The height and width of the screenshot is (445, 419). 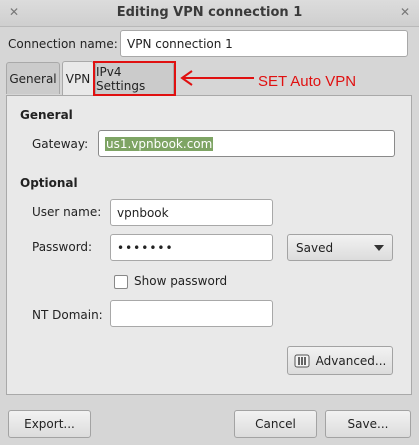 What do you see at coordinates (121, 282) in the screenshot?
I see `show-password-checkbox` at bounding box center [121, 282].